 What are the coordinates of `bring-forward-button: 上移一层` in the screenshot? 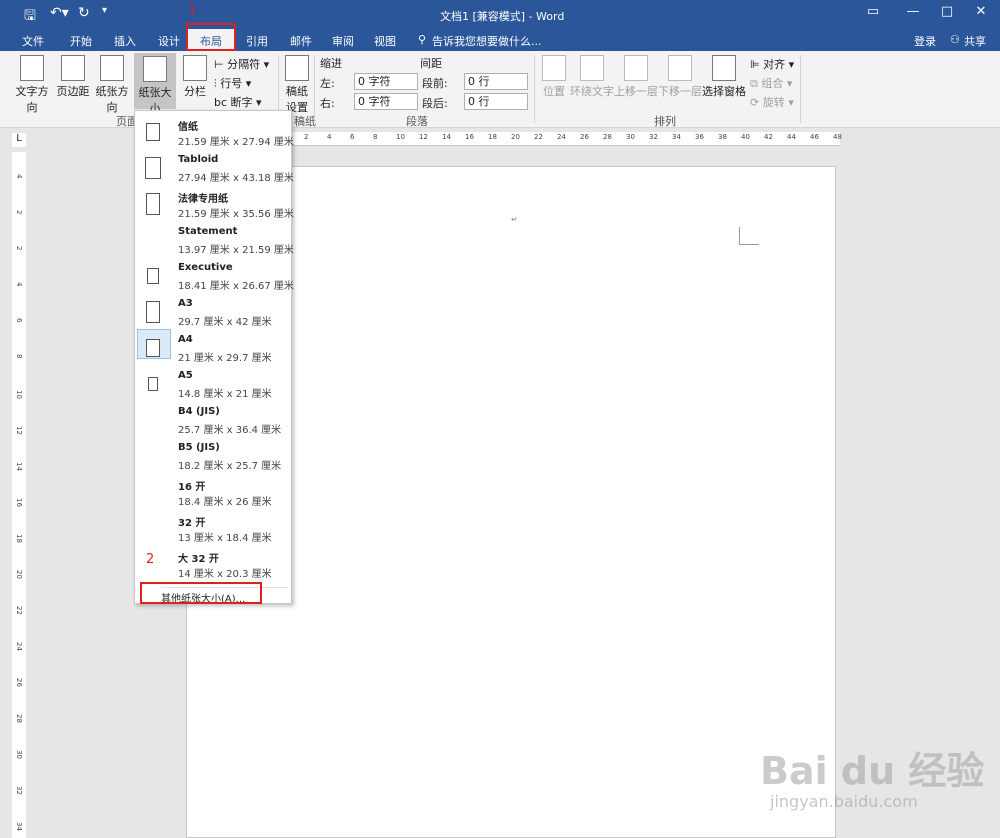 It's located at (636, 77).